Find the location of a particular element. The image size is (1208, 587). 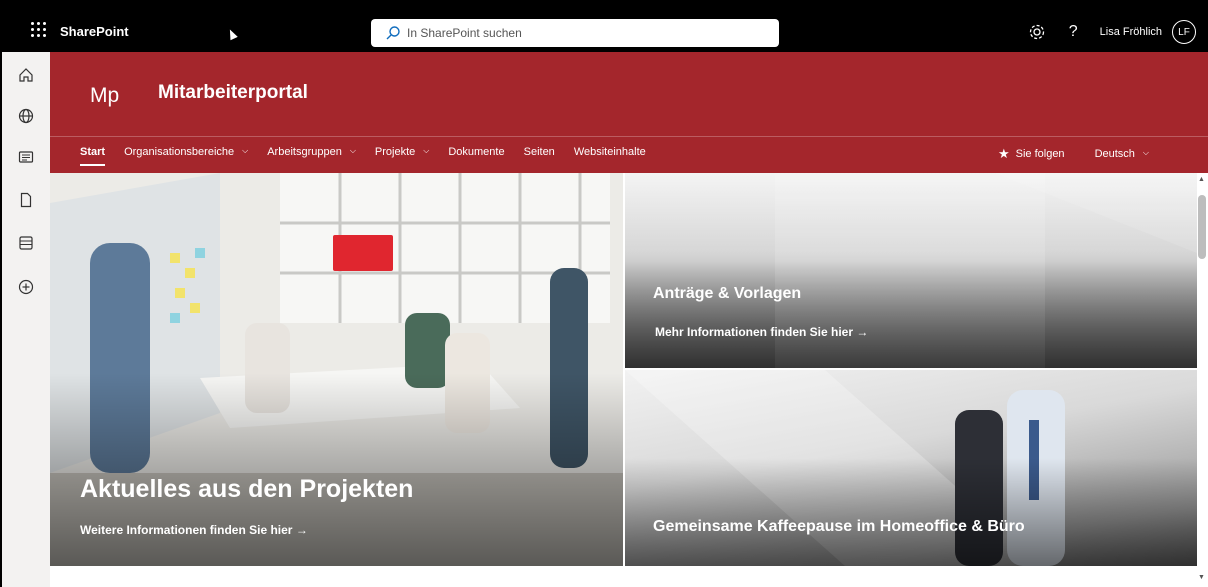

nav-item-projekte: Projekte ⌵ is located at coordinates (402, 152).